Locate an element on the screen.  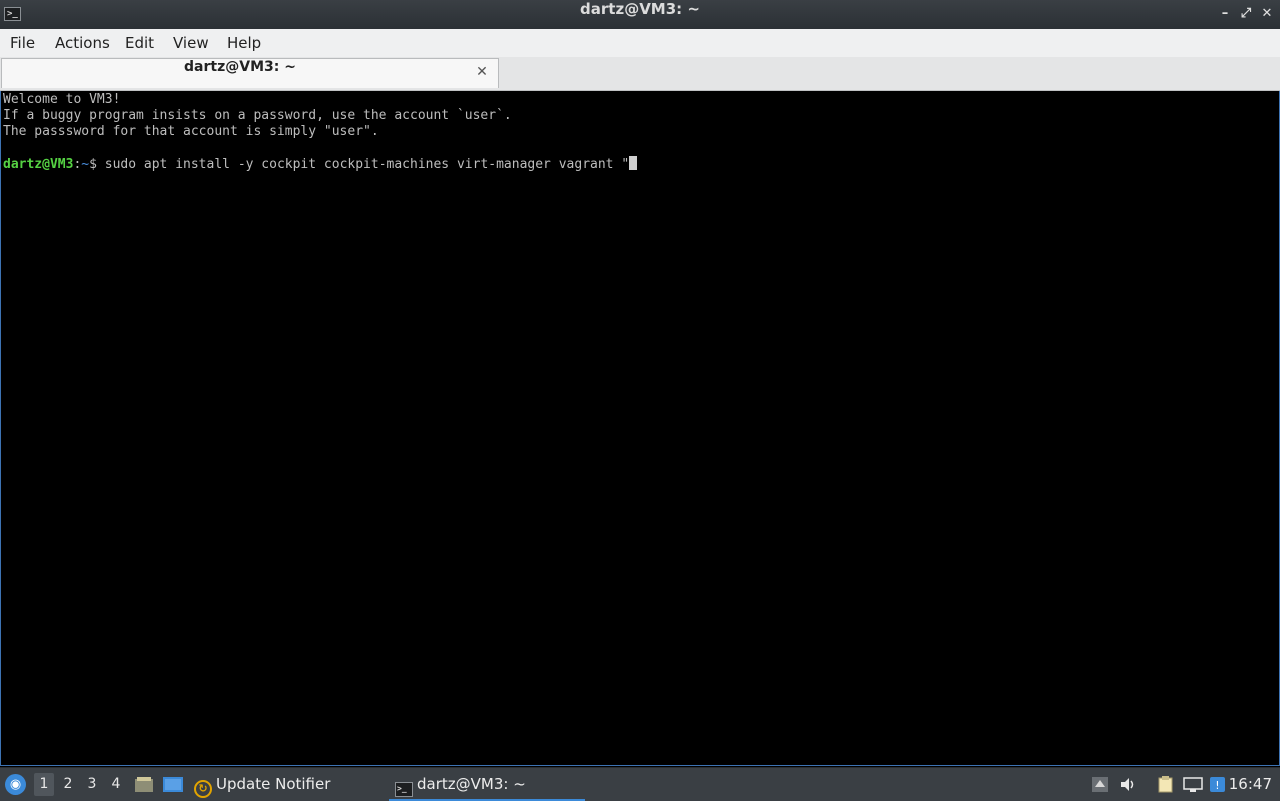
close-button: ✕ is located at coordinates (1267, 14).